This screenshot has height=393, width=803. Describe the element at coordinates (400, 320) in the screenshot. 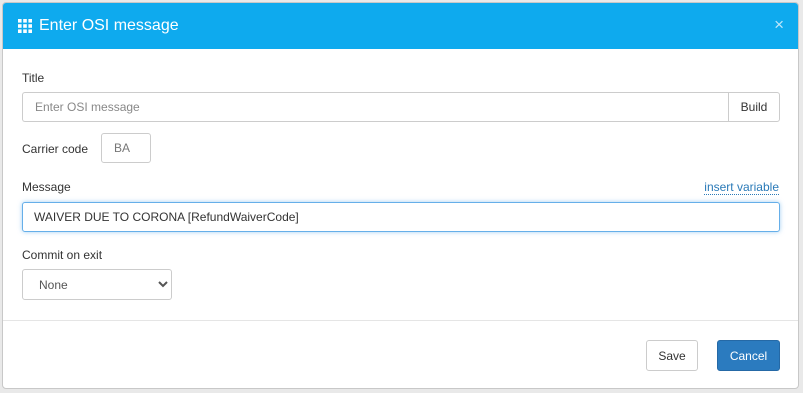

I see `footer-divider` at that location.